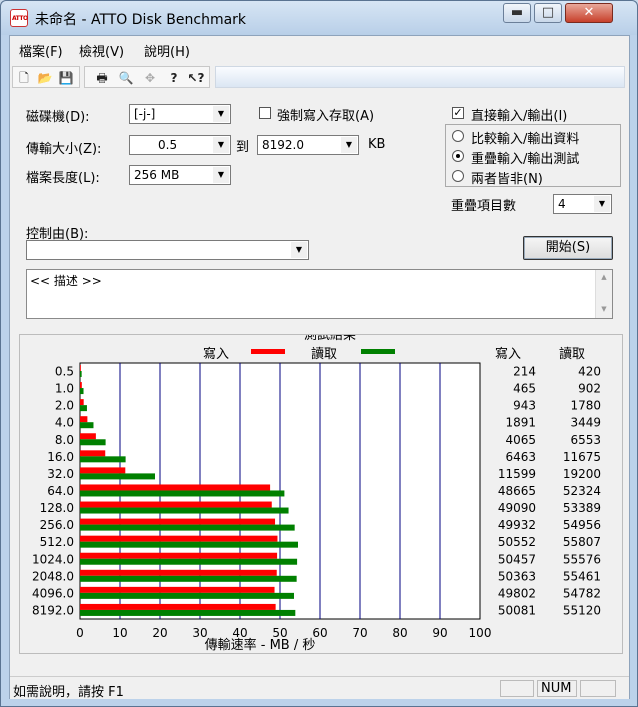 The width and height of the screenshot is (638, 707). Describe the element at coordinates (582, 457) in the screenshot. I see `read-value-label: 11675` at that location.